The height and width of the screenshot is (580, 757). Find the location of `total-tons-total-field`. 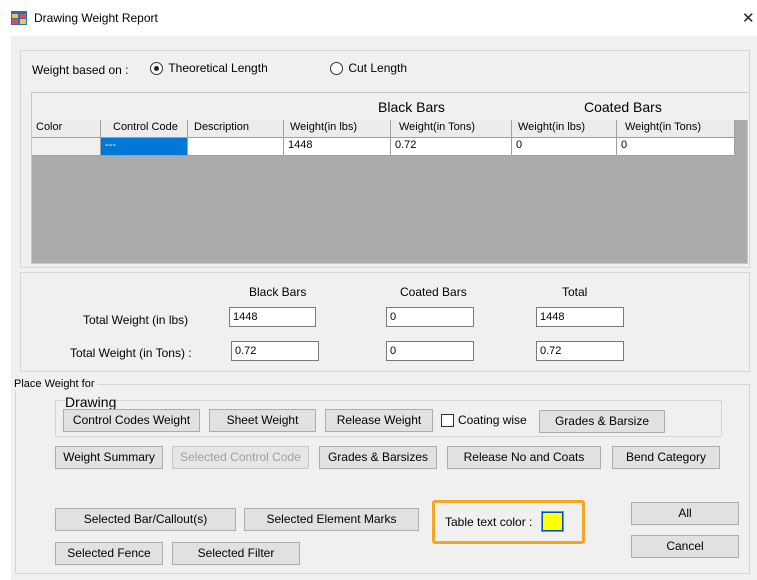

total-tons-total-field is located at coordinates (580, 351).